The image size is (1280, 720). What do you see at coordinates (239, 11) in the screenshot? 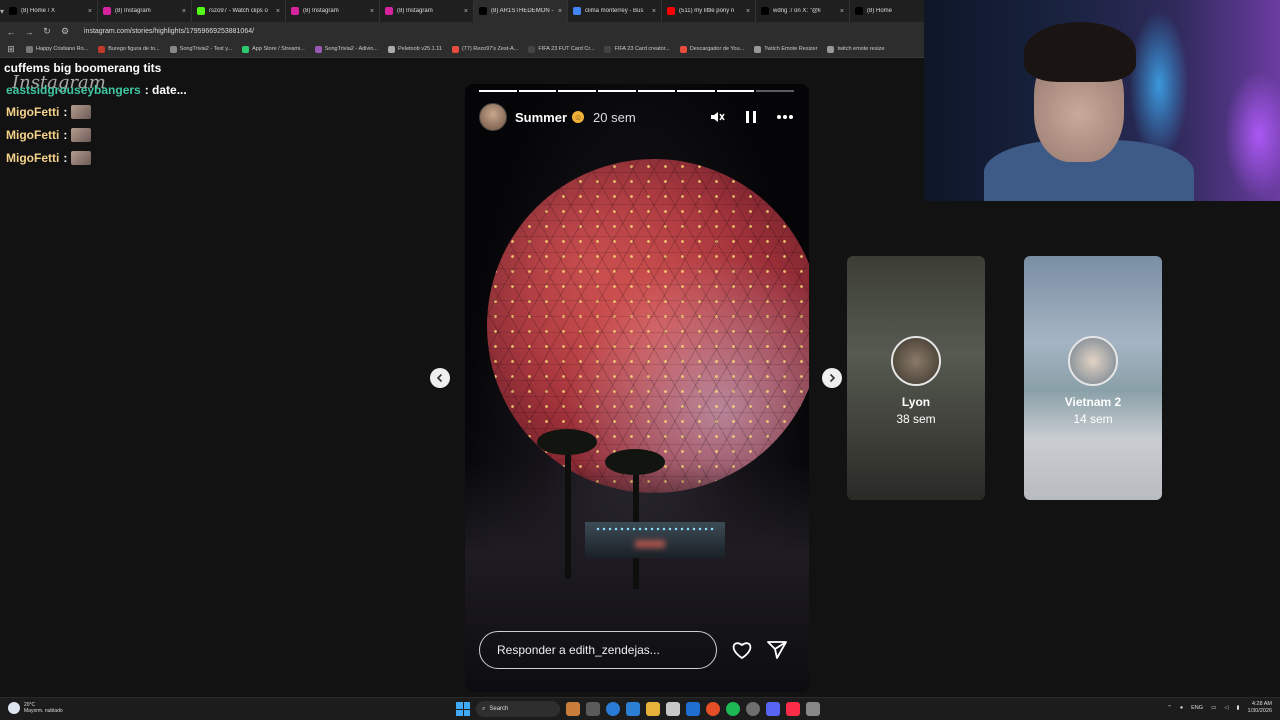
I see `browser-tab: rszo97 - Watch clips o ×` at bounding box center [239, 11].